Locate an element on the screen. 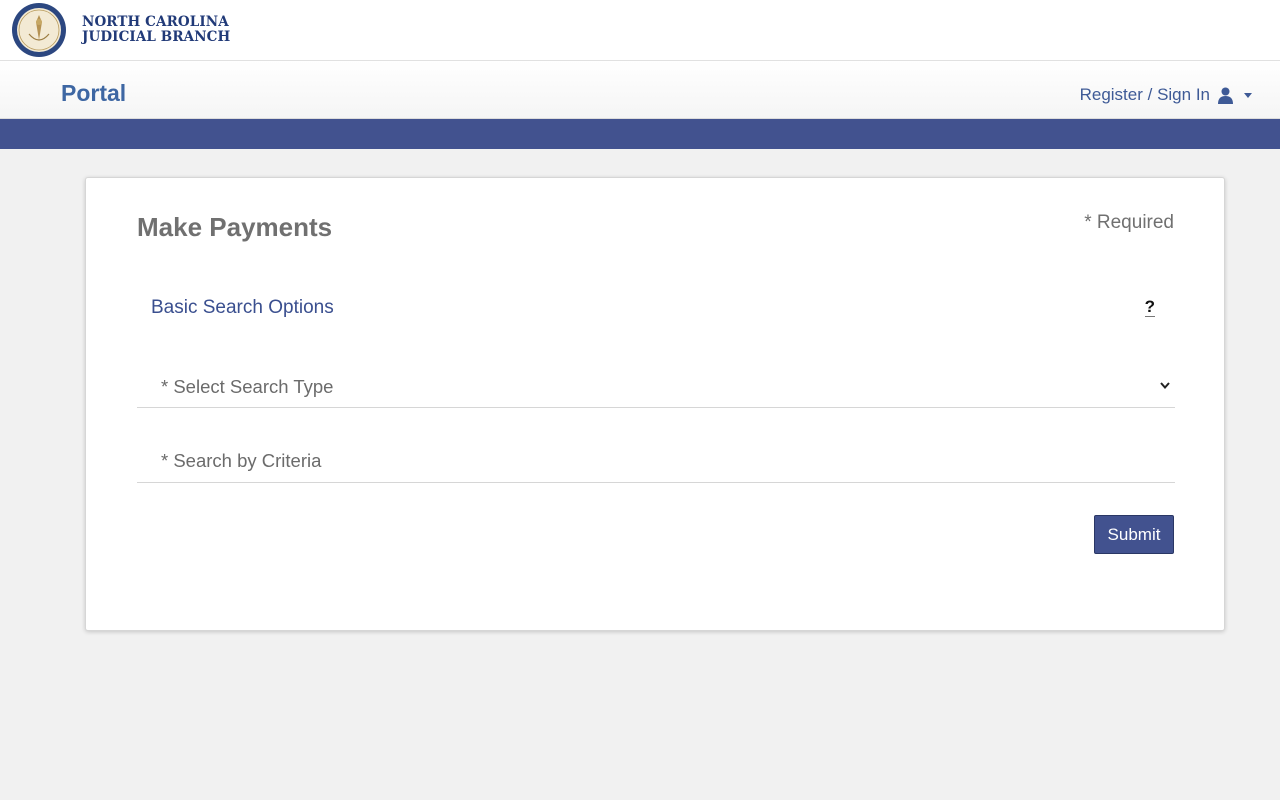 The height and width of the screenshot is (800, 1280). search-type-select: * Select Search Type is located at coordinates (656, 385).